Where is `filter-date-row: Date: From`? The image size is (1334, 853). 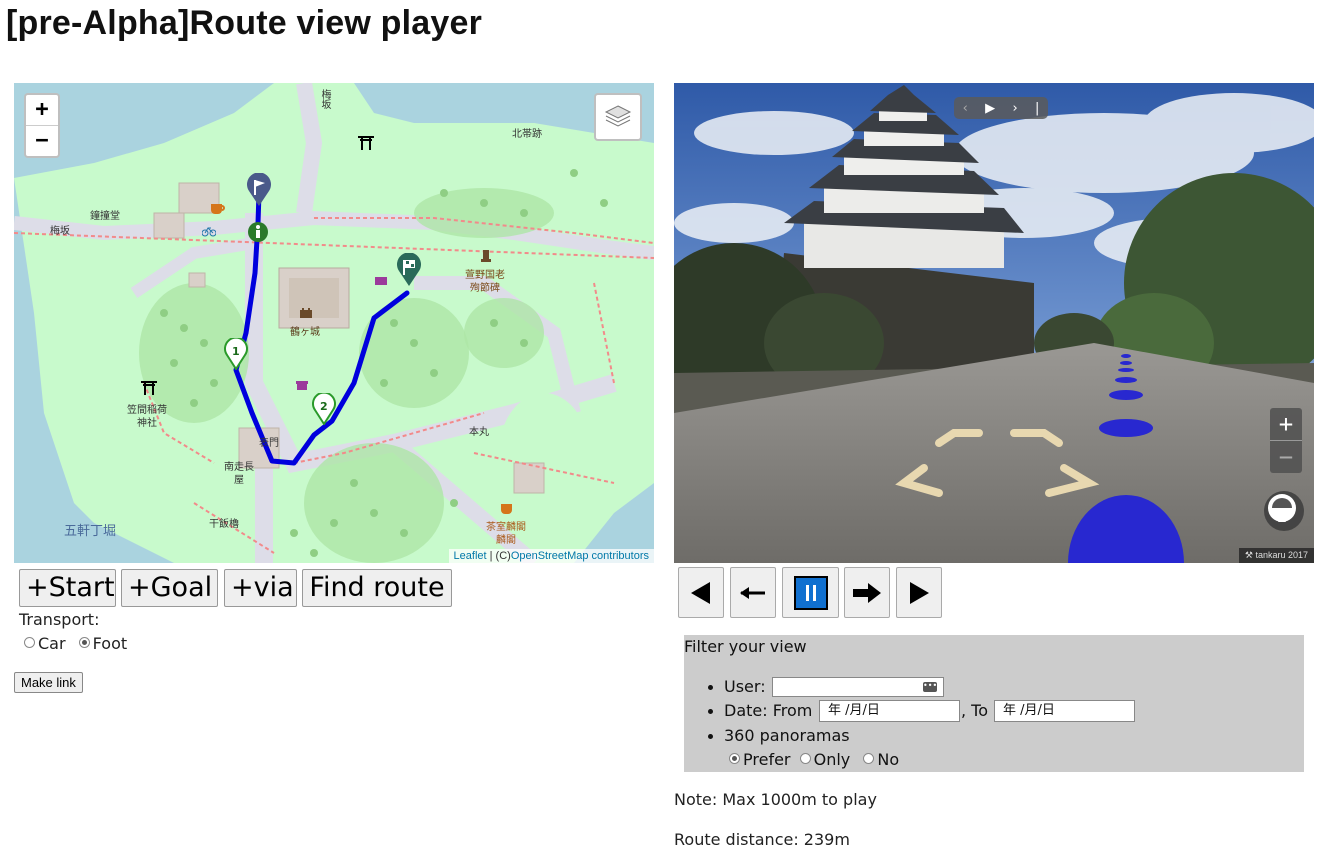 filter-date-row: Date: From is located at coordinates (760, 710).